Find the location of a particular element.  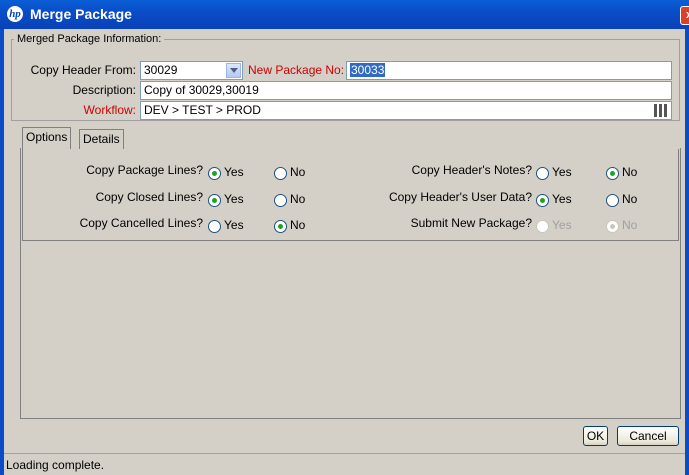

window-frame-left is located at coordinates (2, 252).